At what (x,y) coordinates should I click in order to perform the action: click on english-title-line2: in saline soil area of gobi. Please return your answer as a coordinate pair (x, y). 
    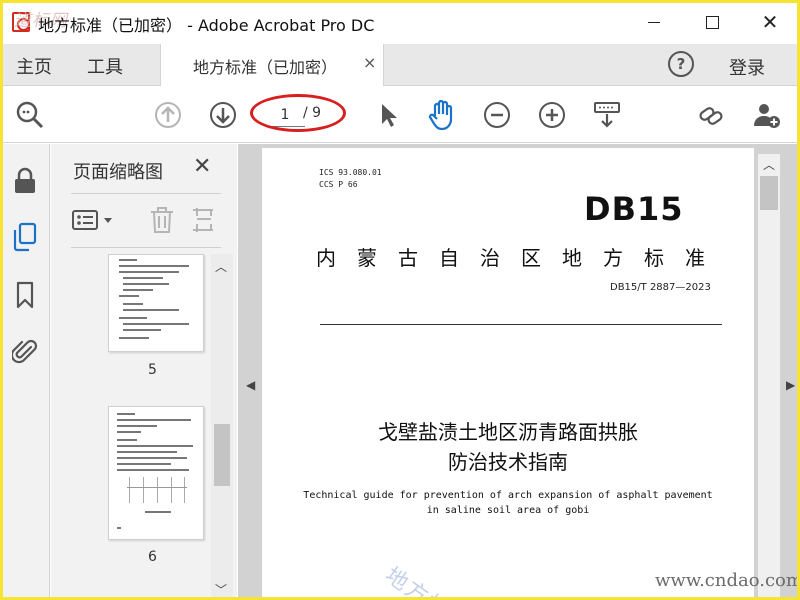
    Looking at the image, I should click on (508, 510).